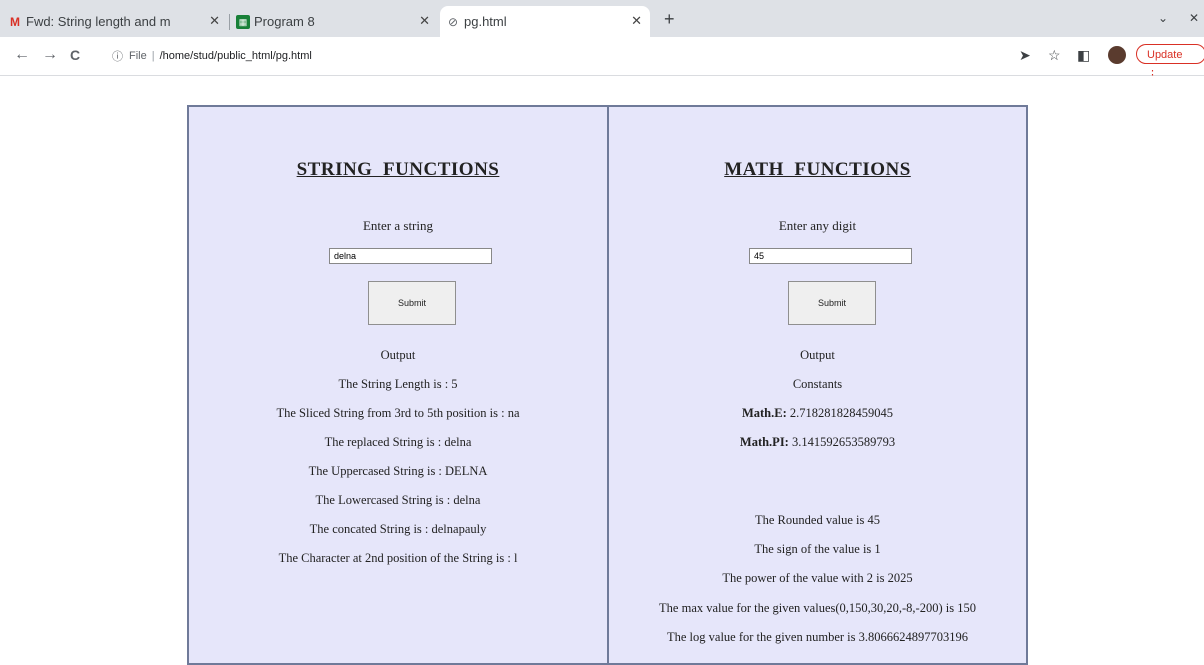  What do you see at coordinates (1025, 55) in the screenshot?
I see `send-icon: ➤` at bounding box center [1025, 55].